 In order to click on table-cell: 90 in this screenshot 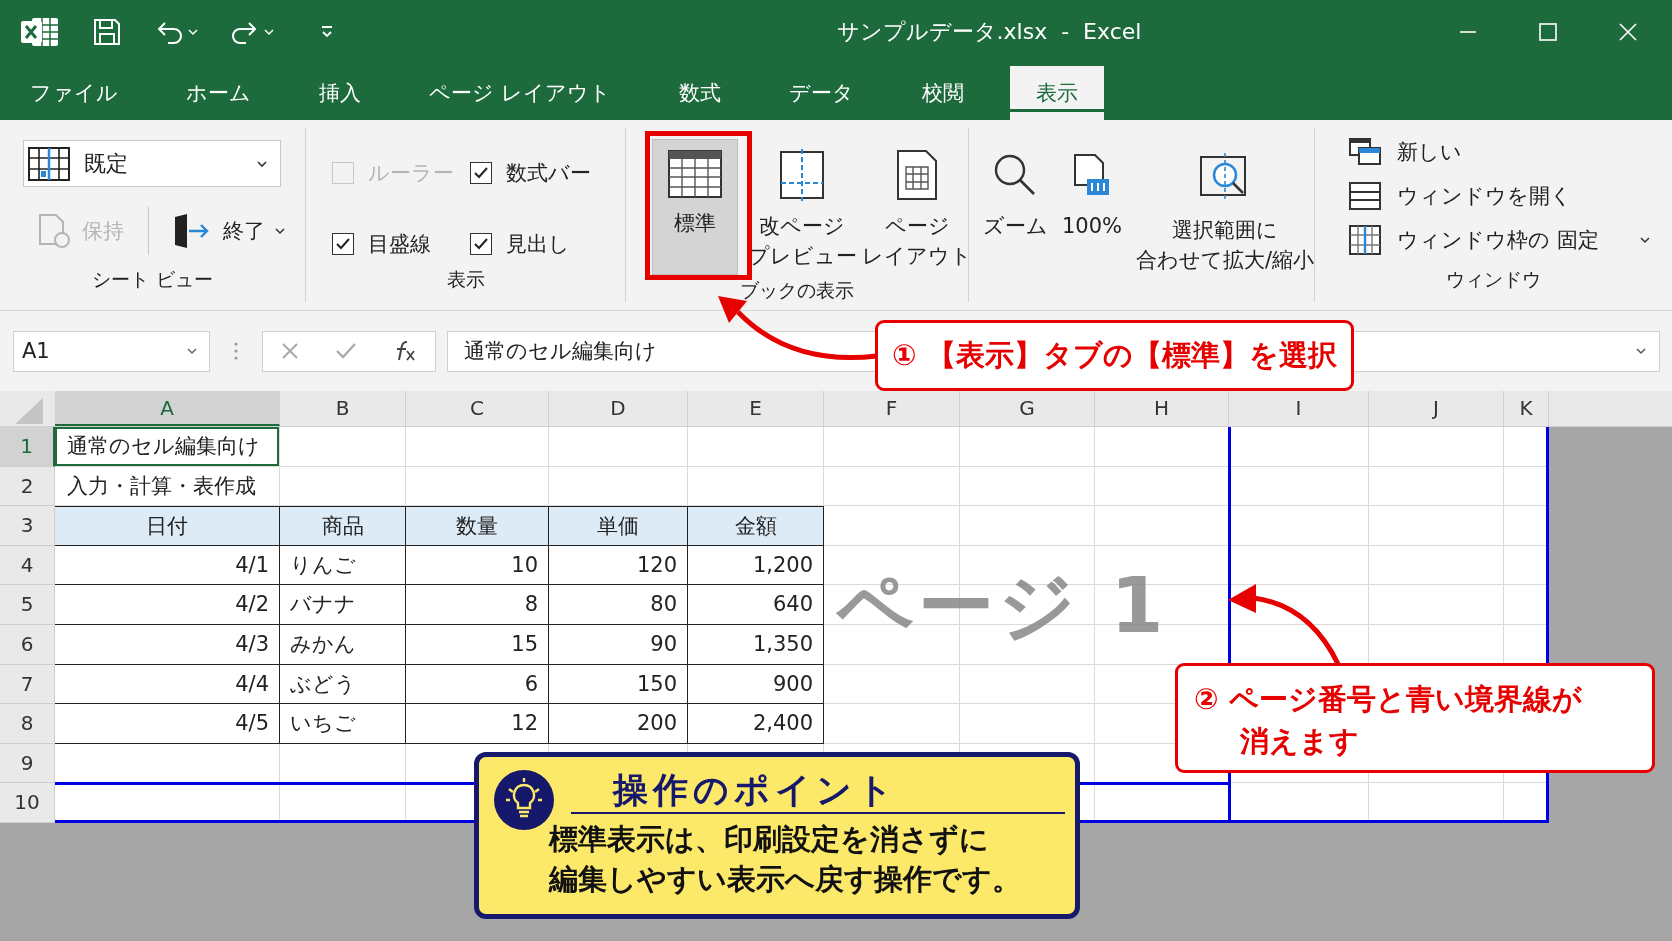, I will do `click(618, 644)`.